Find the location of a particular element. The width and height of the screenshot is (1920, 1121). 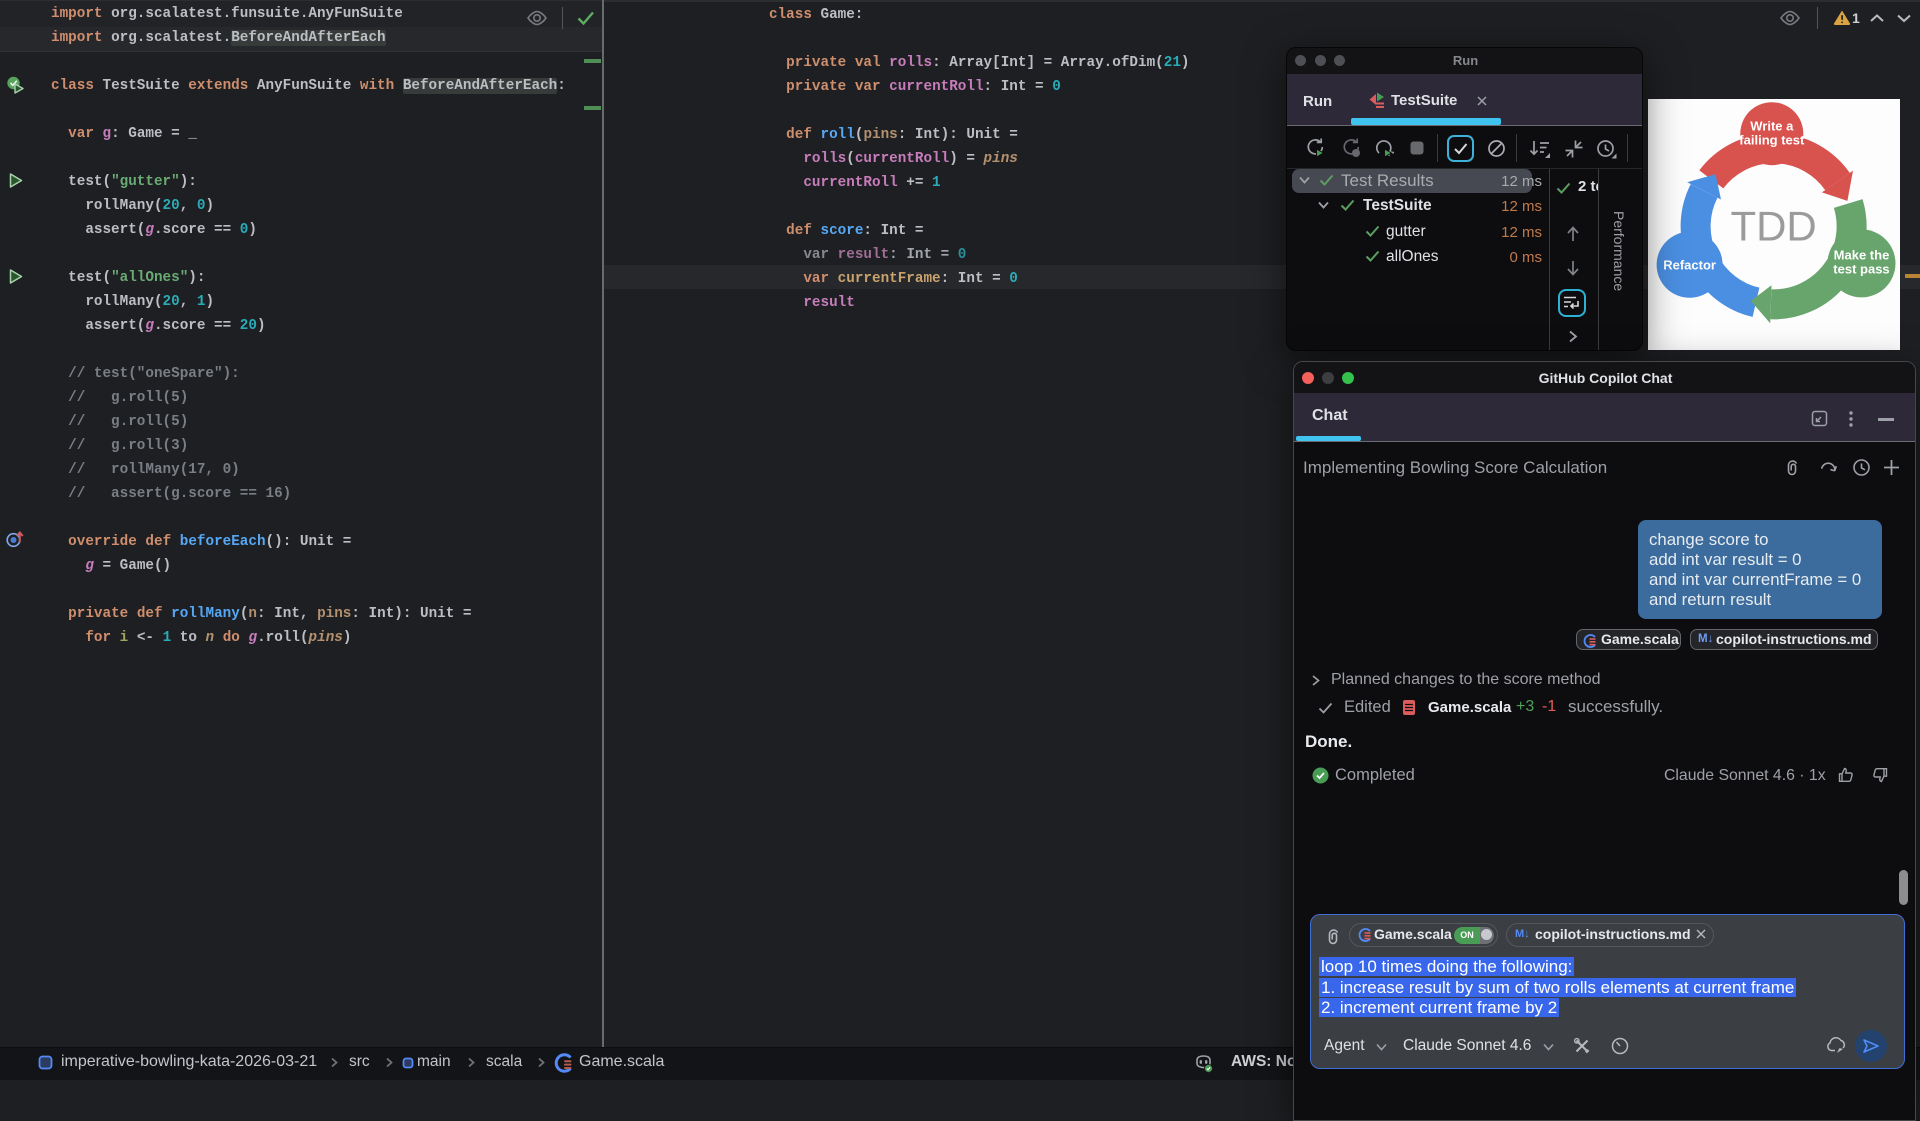

svg-text: Make the is located at coordinates (1862, 254).